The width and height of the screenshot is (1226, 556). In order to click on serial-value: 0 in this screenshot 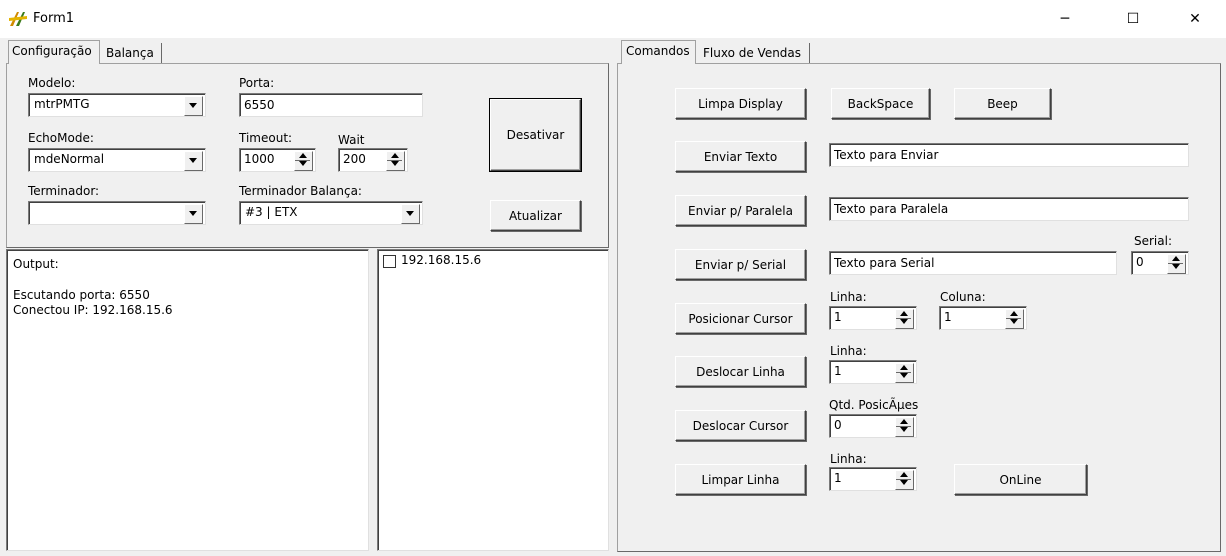, I will do `click(1140, 262)`.